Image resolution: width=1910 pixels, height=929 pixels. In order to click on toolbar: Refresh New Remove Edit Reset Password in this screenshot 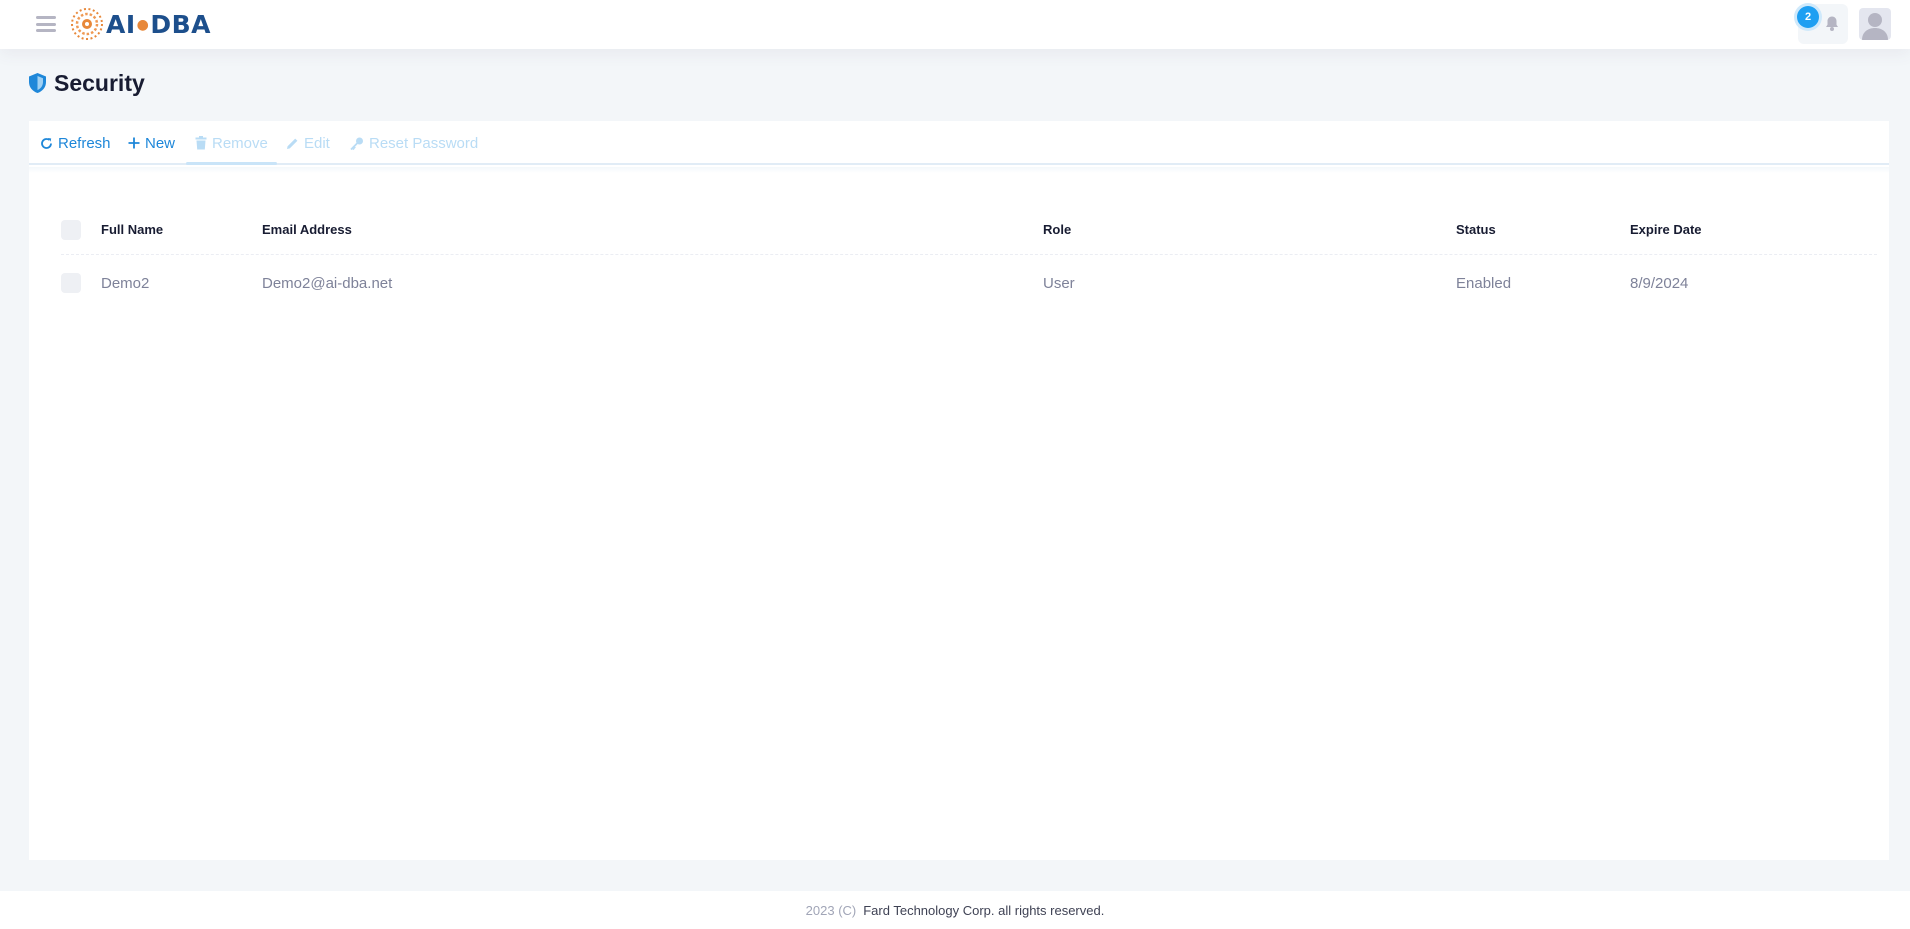, I will do `click(959, 143)`.